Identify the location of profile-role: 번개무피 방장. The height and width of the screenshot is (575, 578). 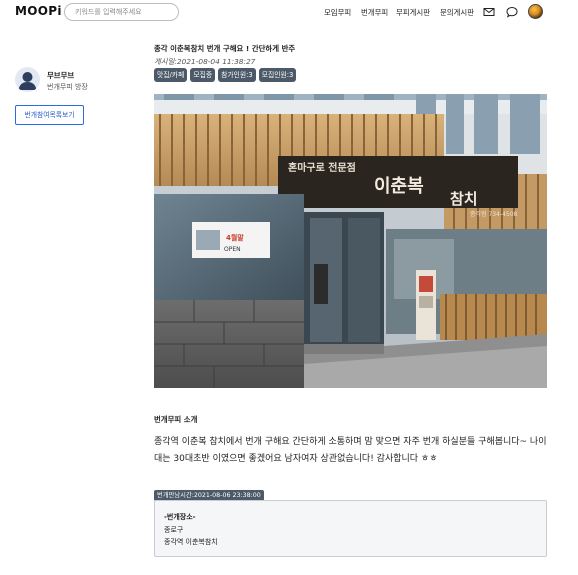
(67, 87).